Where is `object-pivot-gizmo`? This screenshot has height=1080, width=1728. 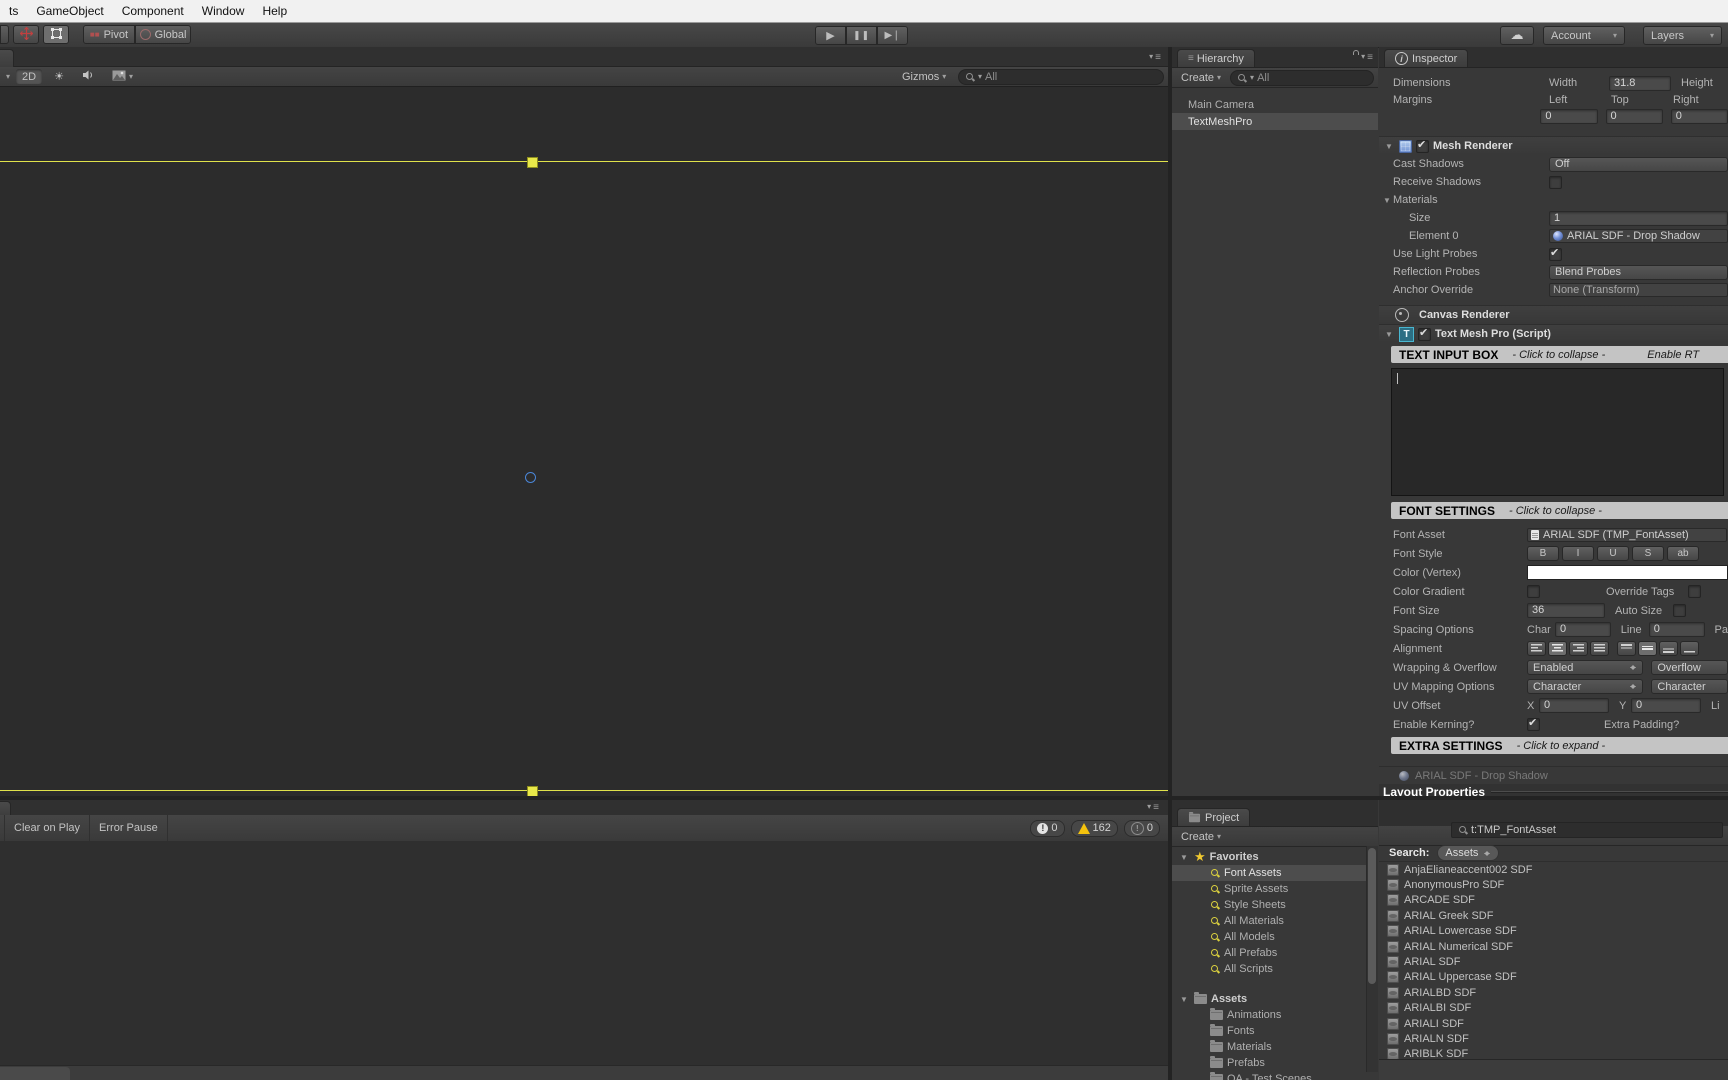 object-pivot-gizmo is located at coordinates (530, 477).